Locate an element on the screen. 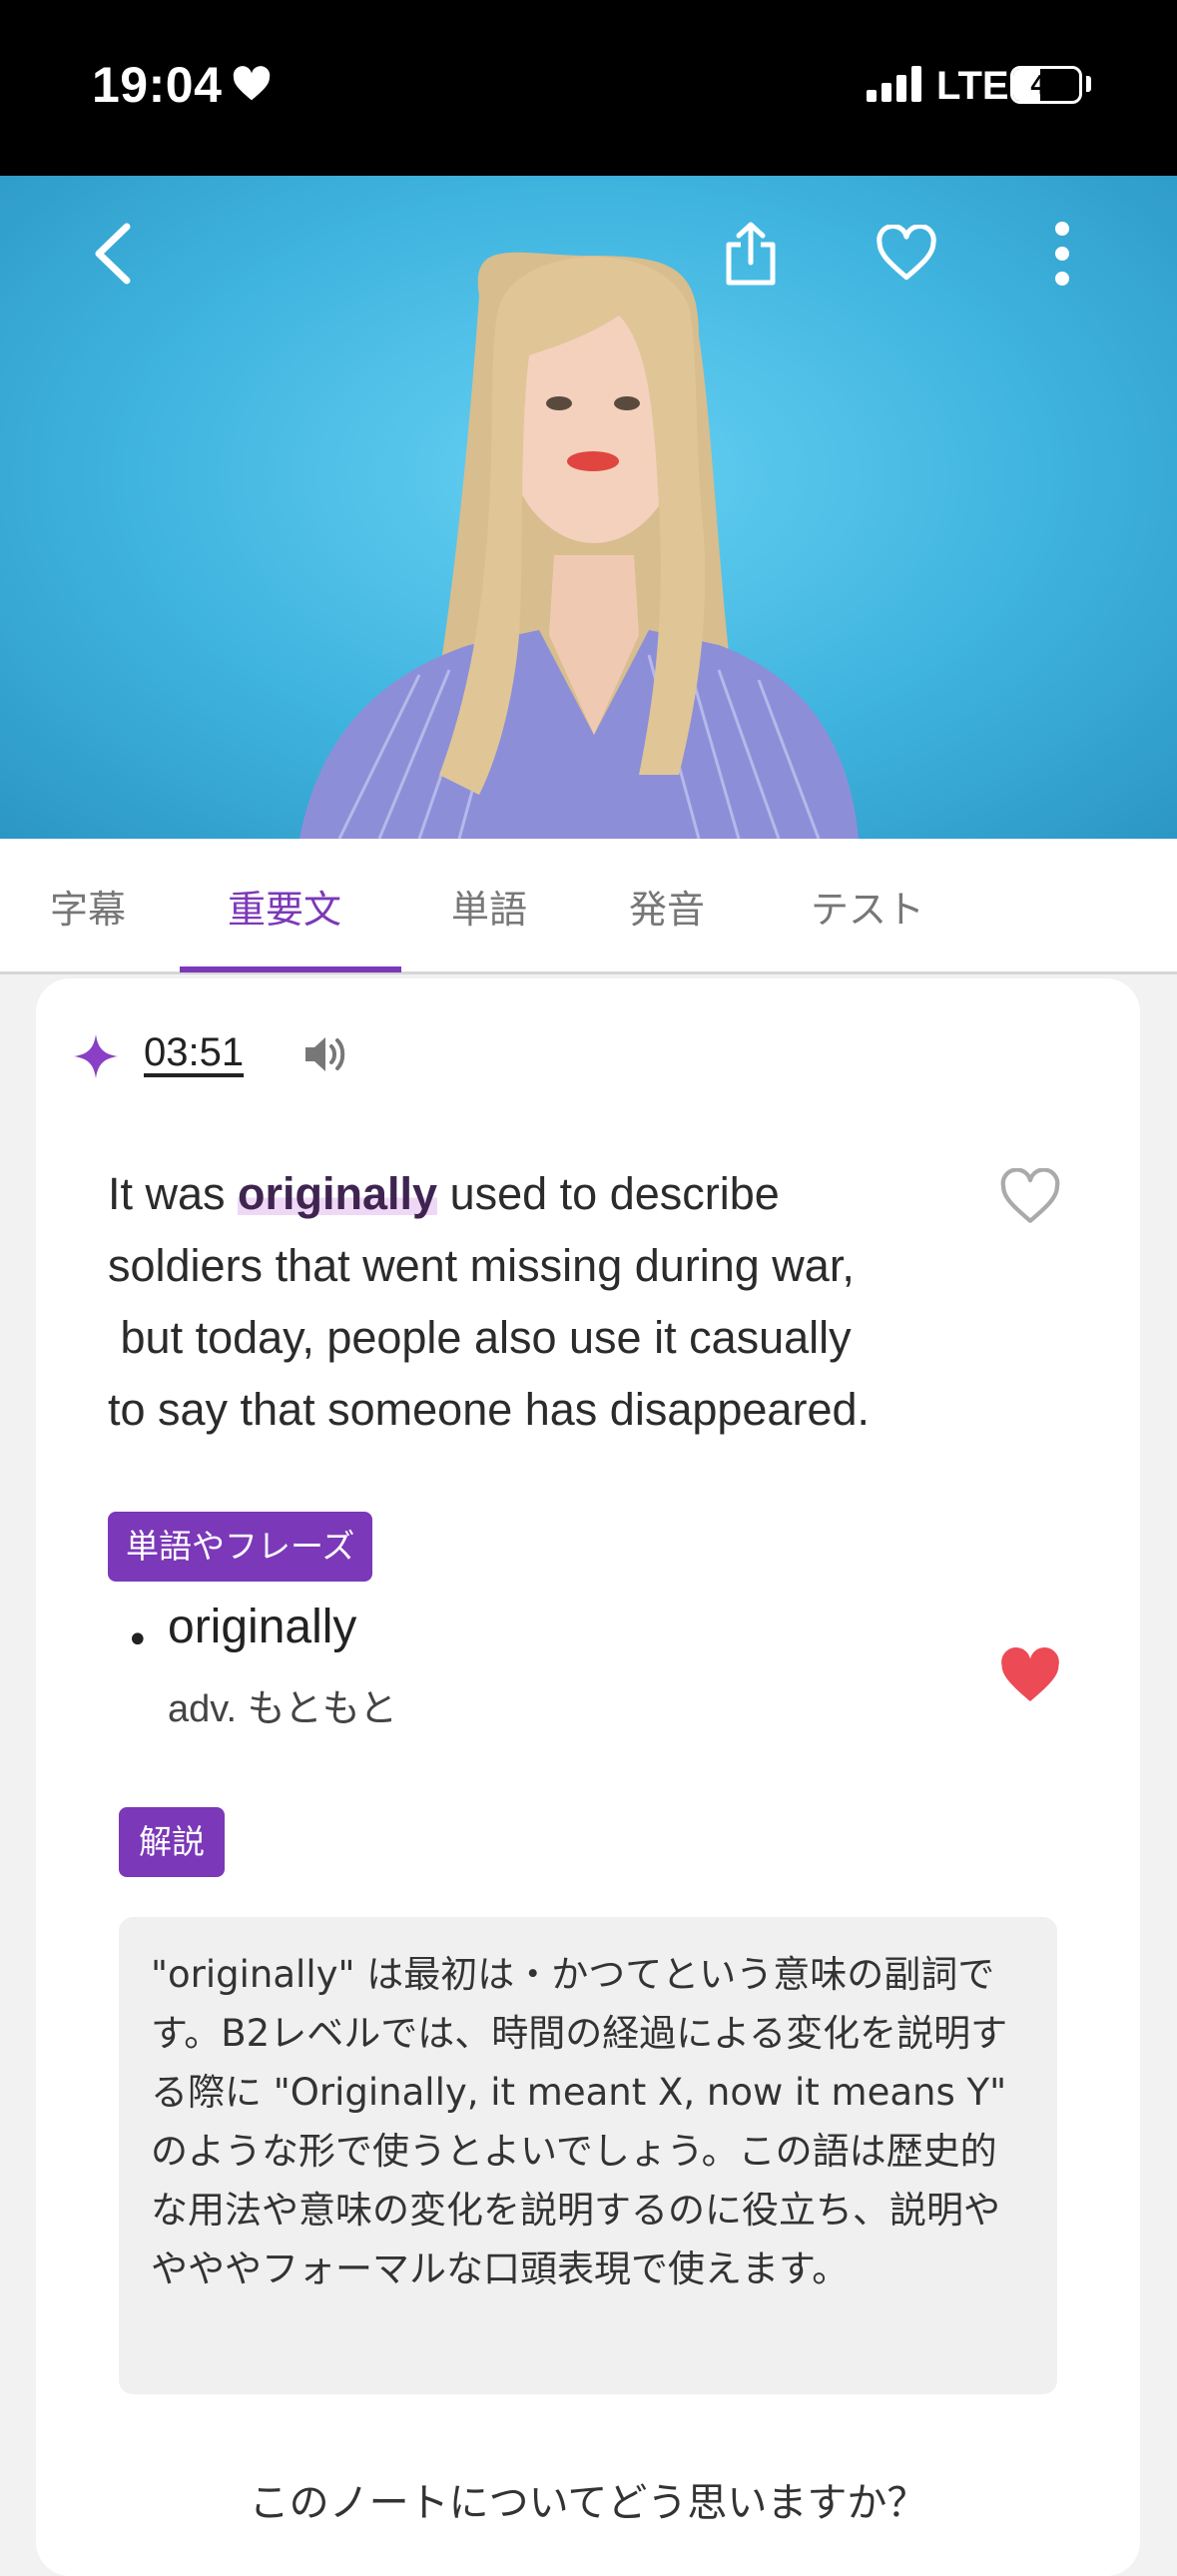 The image size is (1177, 2576). more-vertical-icon is located at coordinates (1062, 254).